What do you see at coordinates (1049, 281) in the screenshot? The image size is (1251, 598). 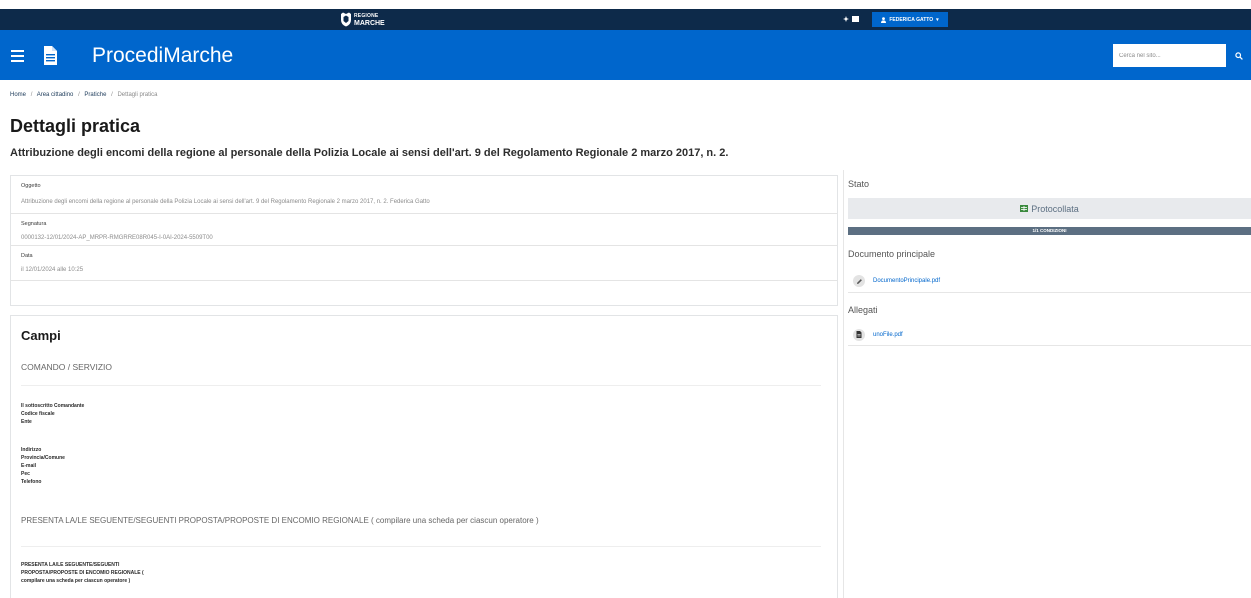 I see `main-document-row: DocumentoPrincipale.pdf` at bounding box center [1049, 281].